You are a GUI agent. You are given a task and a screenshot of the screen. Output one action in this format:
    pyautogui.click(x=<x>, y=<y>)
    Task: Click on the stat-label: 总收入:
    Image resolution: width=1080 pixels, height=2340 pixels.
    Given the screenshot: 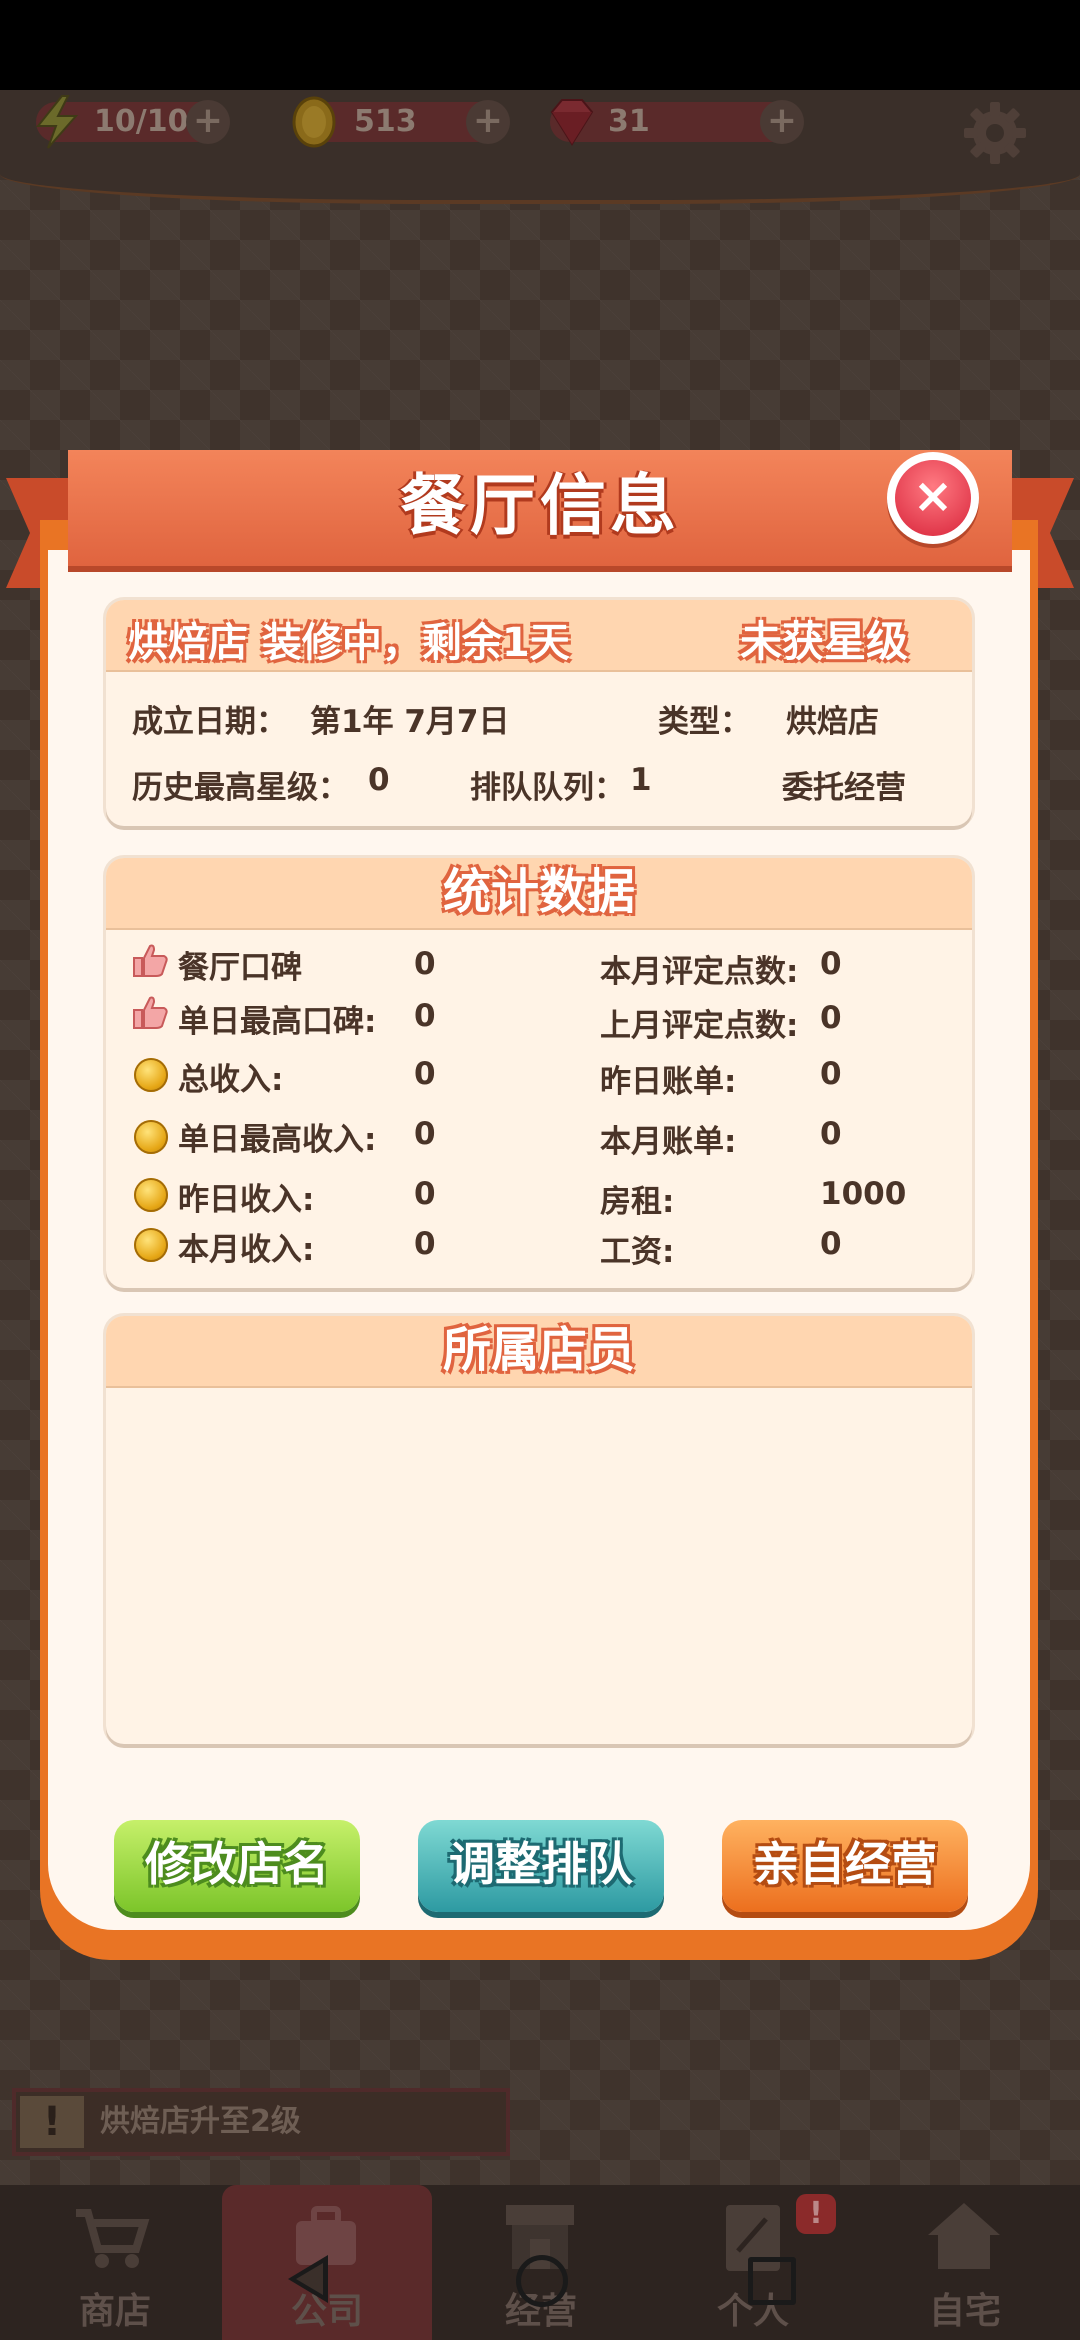 What is the action you would take?
    pyautogui.click(x=231, y=1080)
    